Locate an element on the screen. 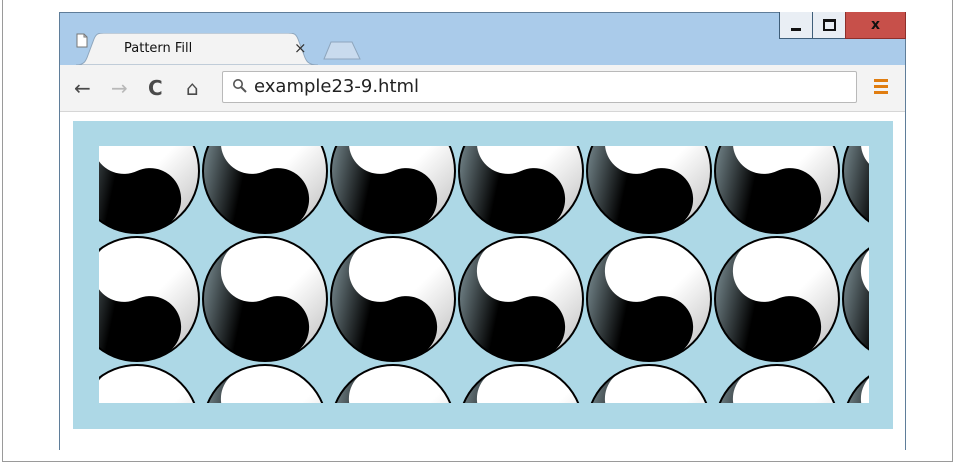  minimize-button is located at coordinates (796, 25).